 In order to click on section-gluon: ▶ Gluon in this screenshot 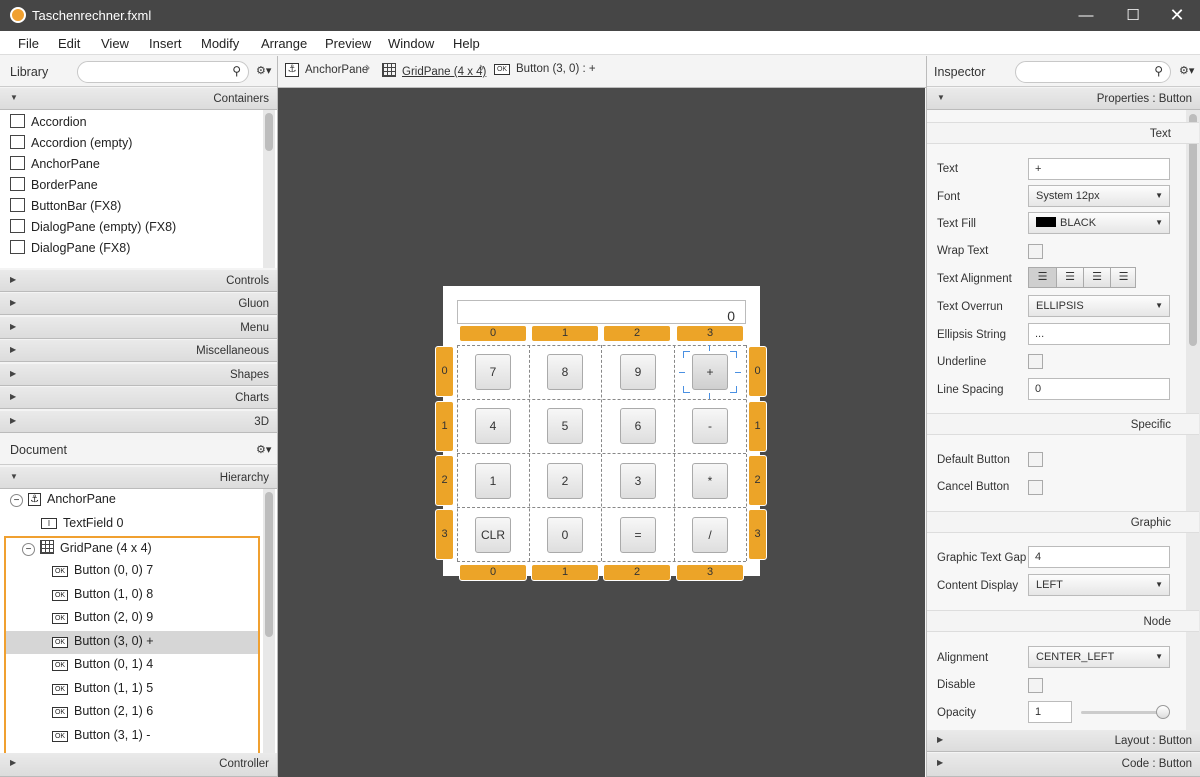, I will do `click(138, 304)`.